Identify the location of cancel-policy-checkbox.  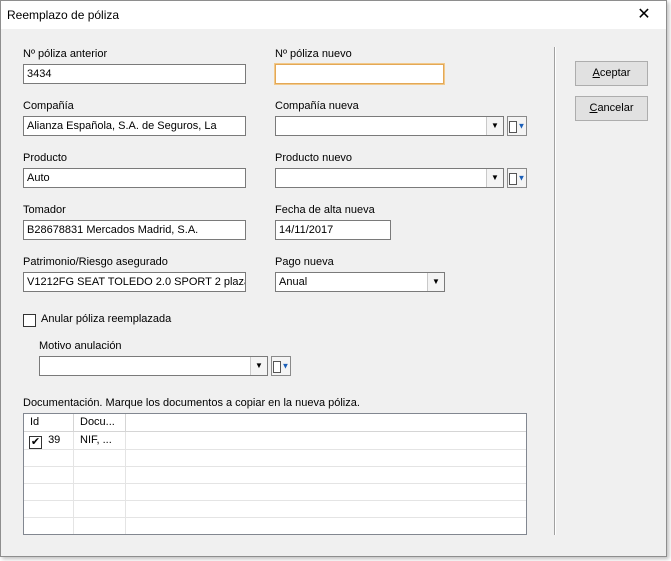
(29, 320).